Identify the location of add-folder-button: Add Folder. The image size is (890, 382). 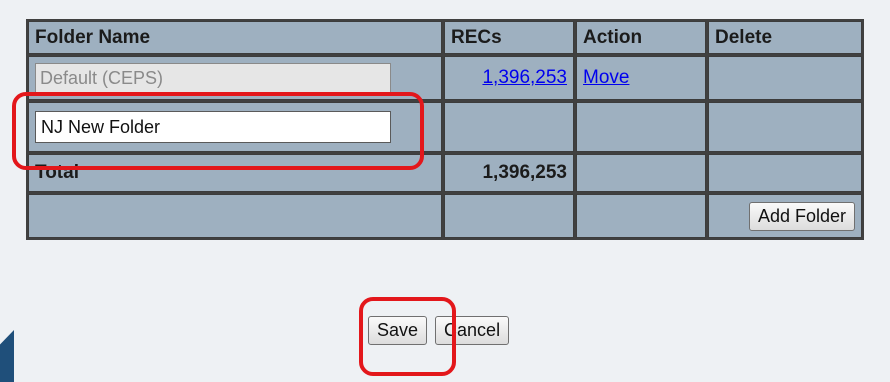
(801, 216).